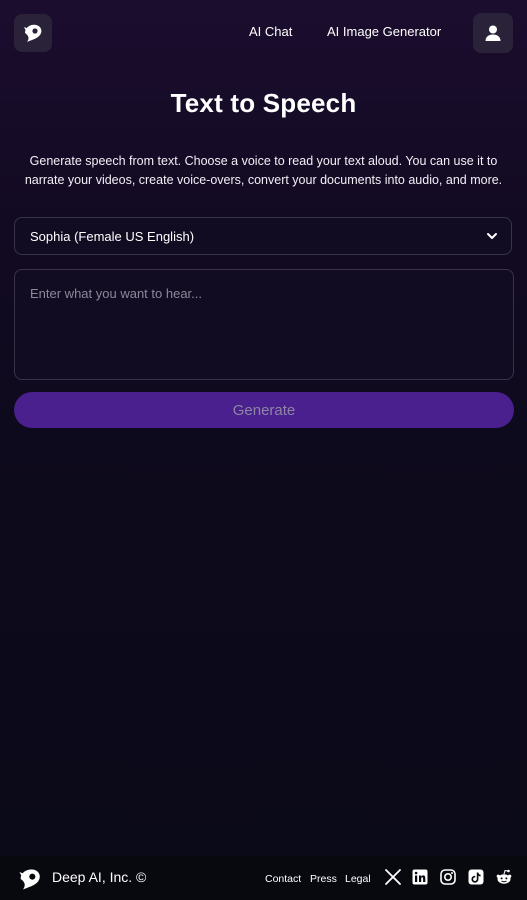  I want to click on header: AI Chat AI Image Generator, so click(263, 32).